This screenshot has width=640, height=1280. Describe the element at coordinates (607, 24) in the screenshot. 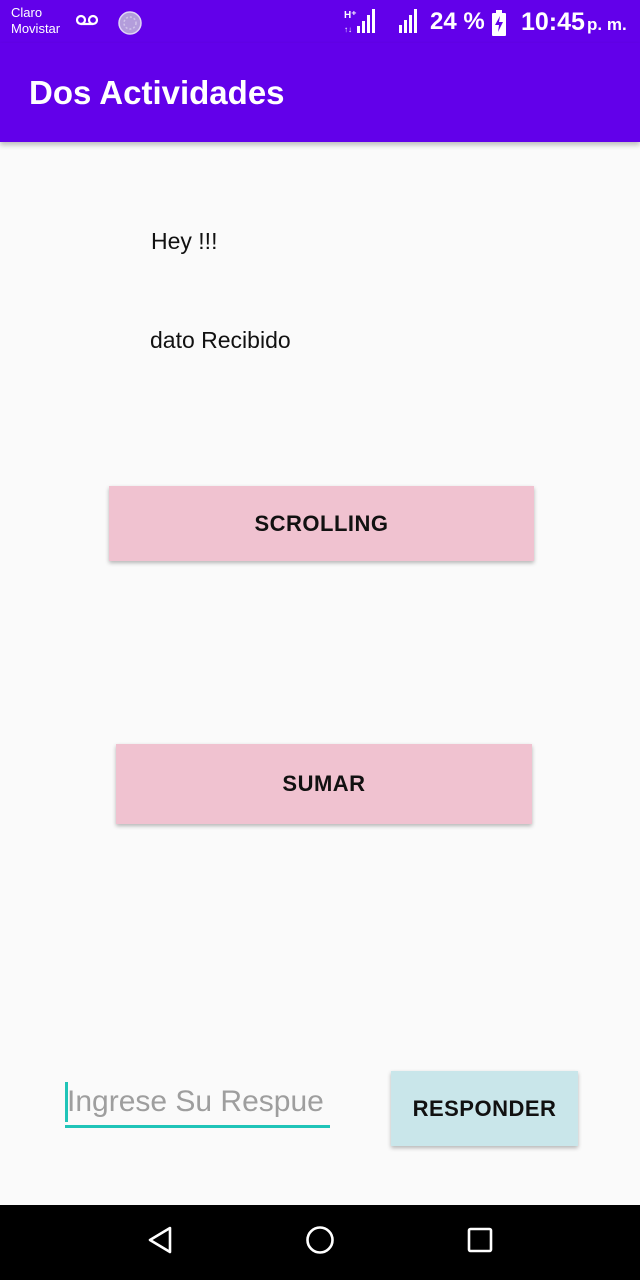

I see `clock-ampm: p. m.` at that location.